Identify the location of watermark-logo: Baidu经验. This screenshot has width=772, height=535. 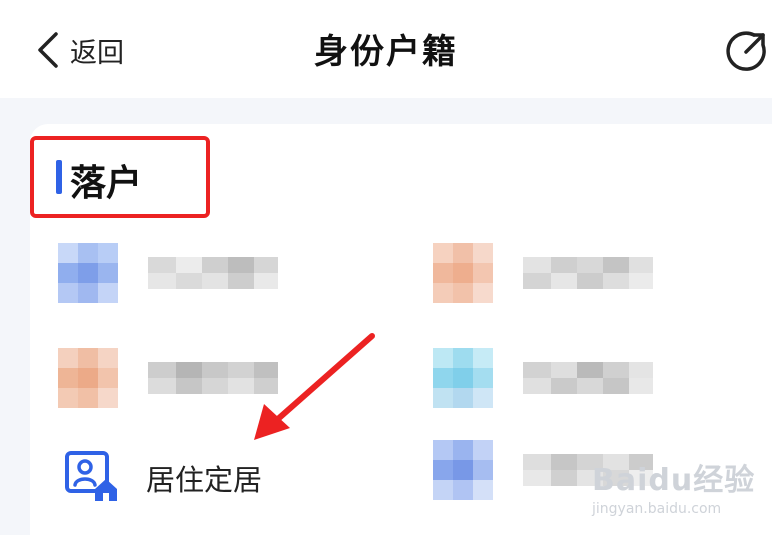
(674, 480).